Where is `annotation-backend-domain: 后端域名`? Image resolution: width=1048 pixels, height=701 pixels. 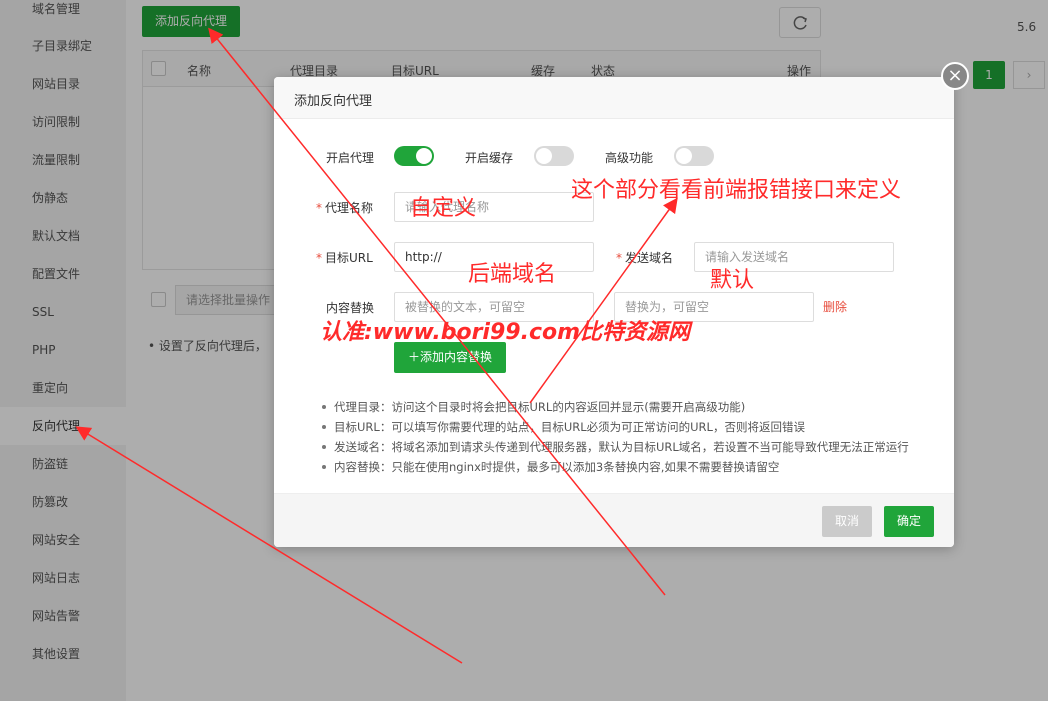
annotation-backend-domain: 后端域名 is located at coordinates (512, 274).